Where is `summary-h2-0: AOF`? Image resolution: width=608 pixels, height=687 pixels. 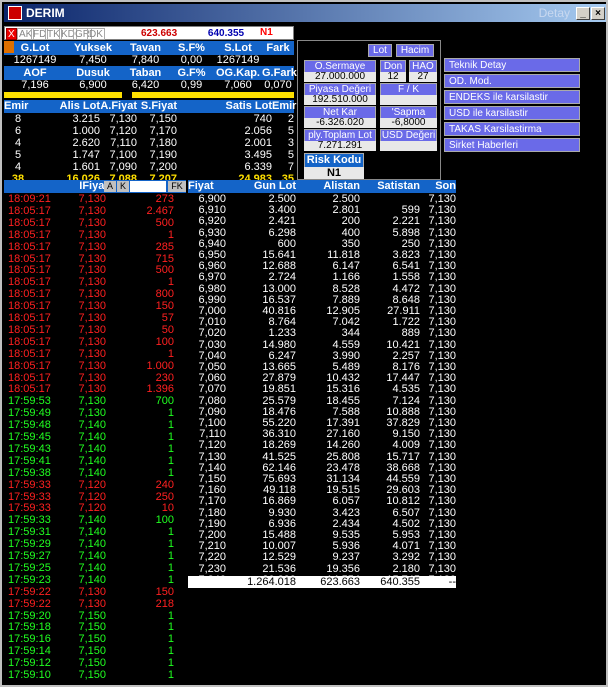
summary-h2-0: AOF is located at coordinates (35, 73).